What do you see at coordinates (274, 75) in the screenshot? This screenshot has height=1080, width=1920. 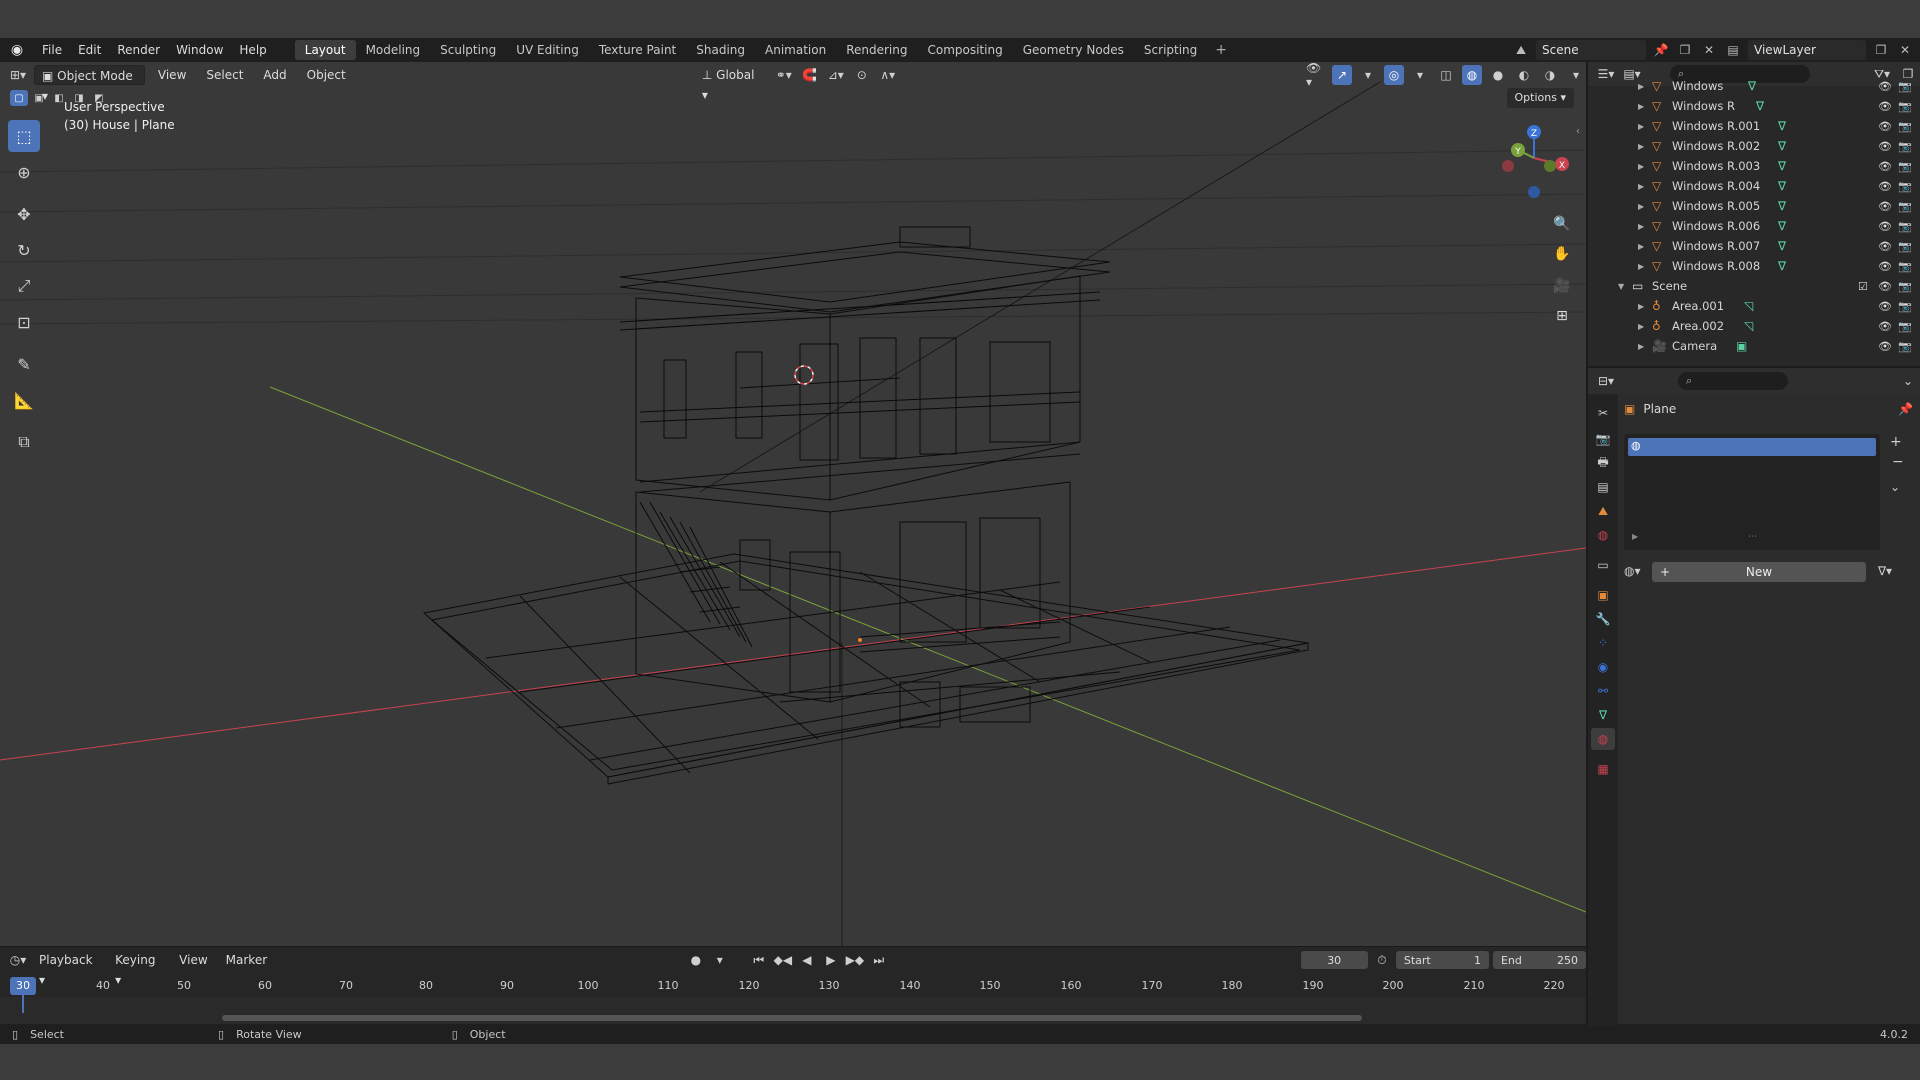 I see `menu-add: Add` at bounding box center [274, 75].